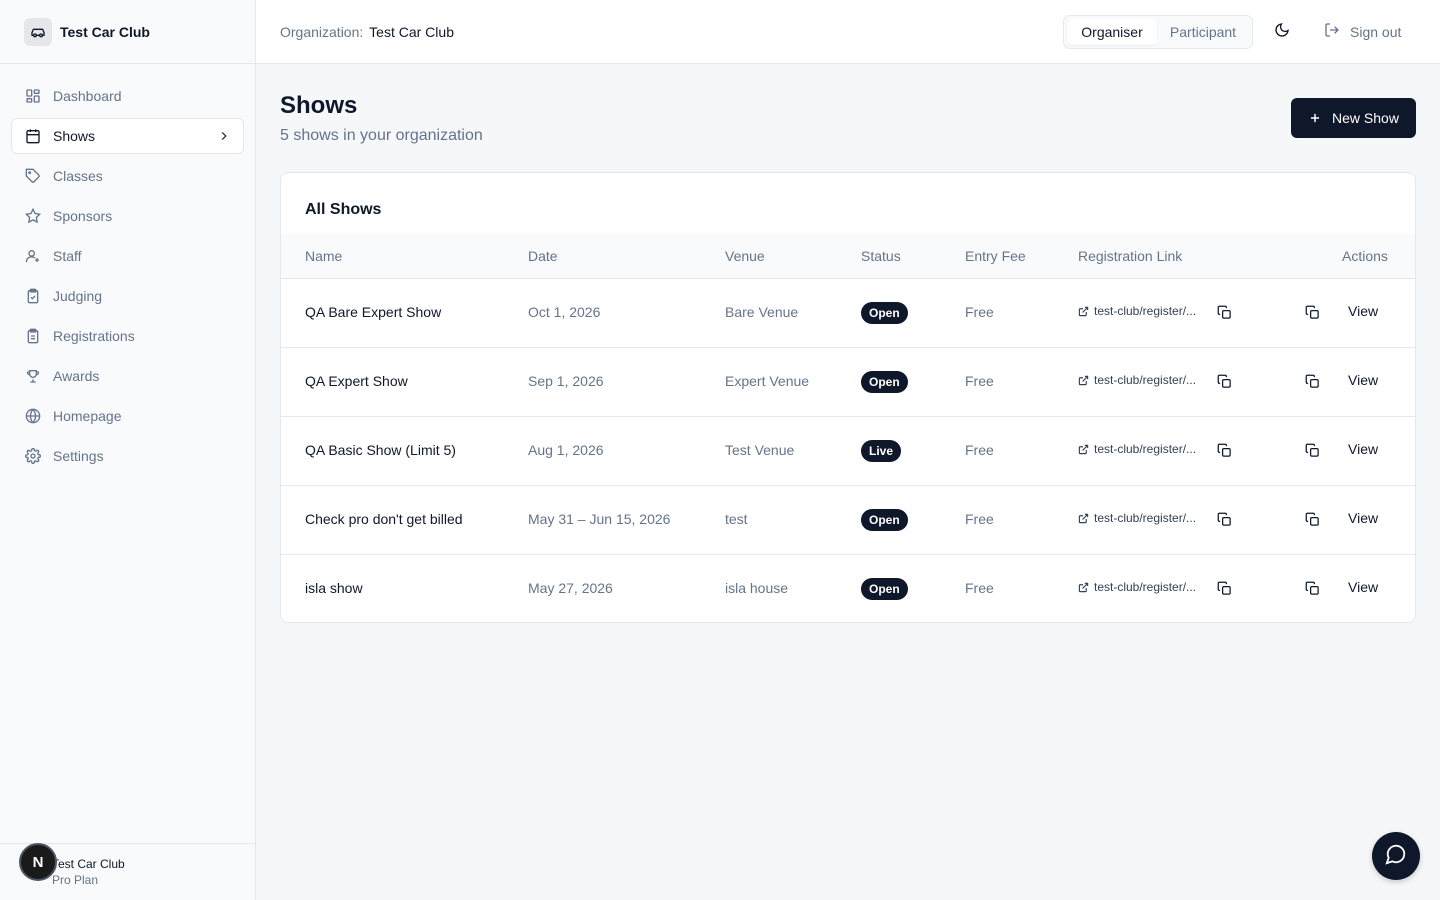 The image size is (1440, 900). Describe the element at coordinates (367, 32) in the screenshot. I see `organization-label: Organization: Test Car Club` at that location.